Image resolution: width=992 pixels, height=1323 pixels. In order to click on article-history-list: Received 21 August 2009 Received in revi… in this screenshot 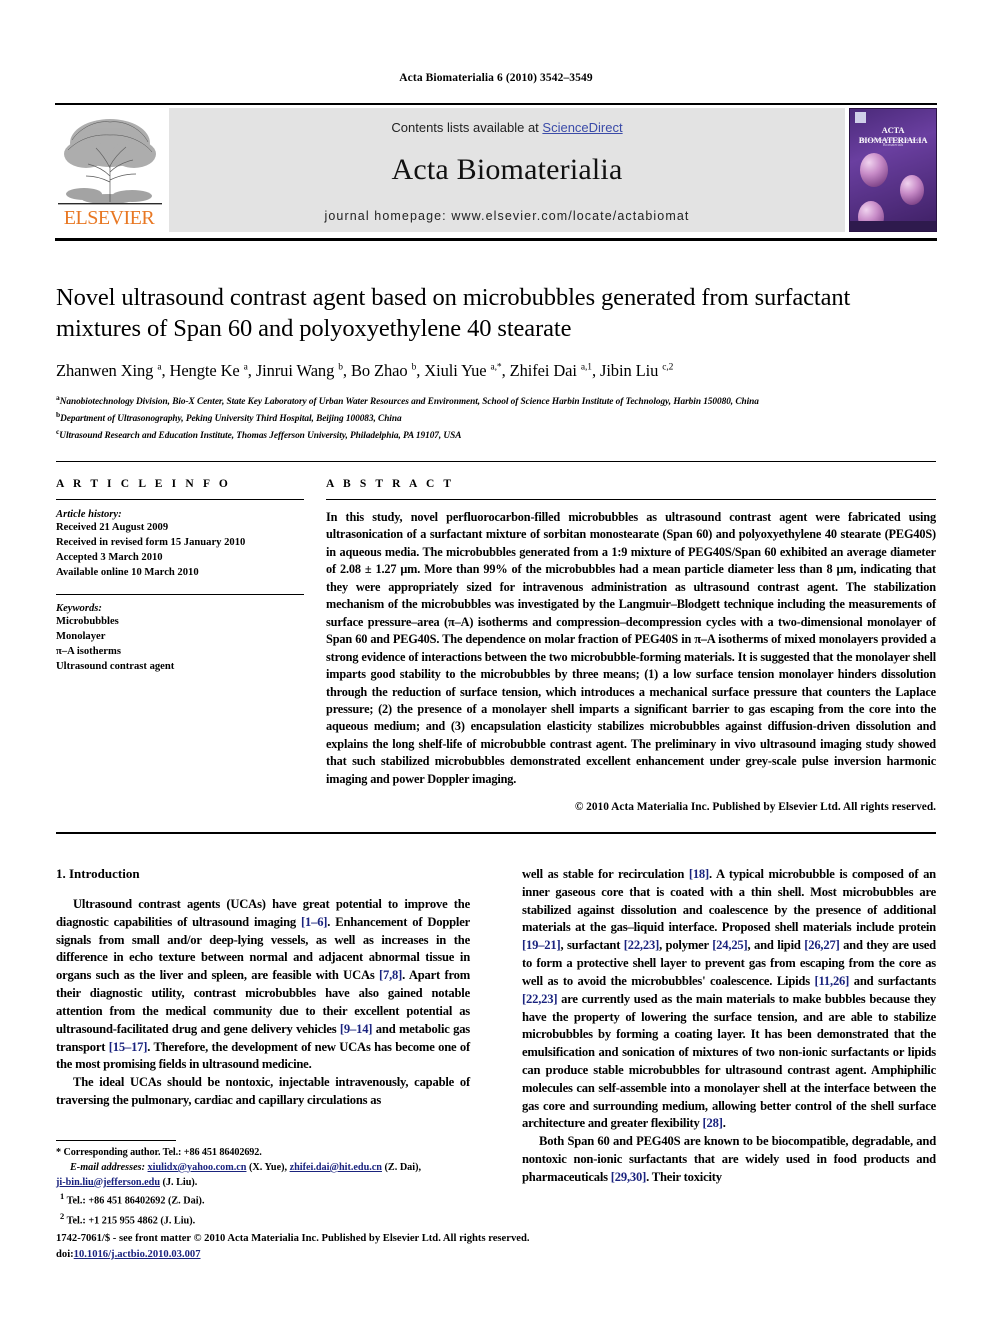, I will do `click(180, 550)`.